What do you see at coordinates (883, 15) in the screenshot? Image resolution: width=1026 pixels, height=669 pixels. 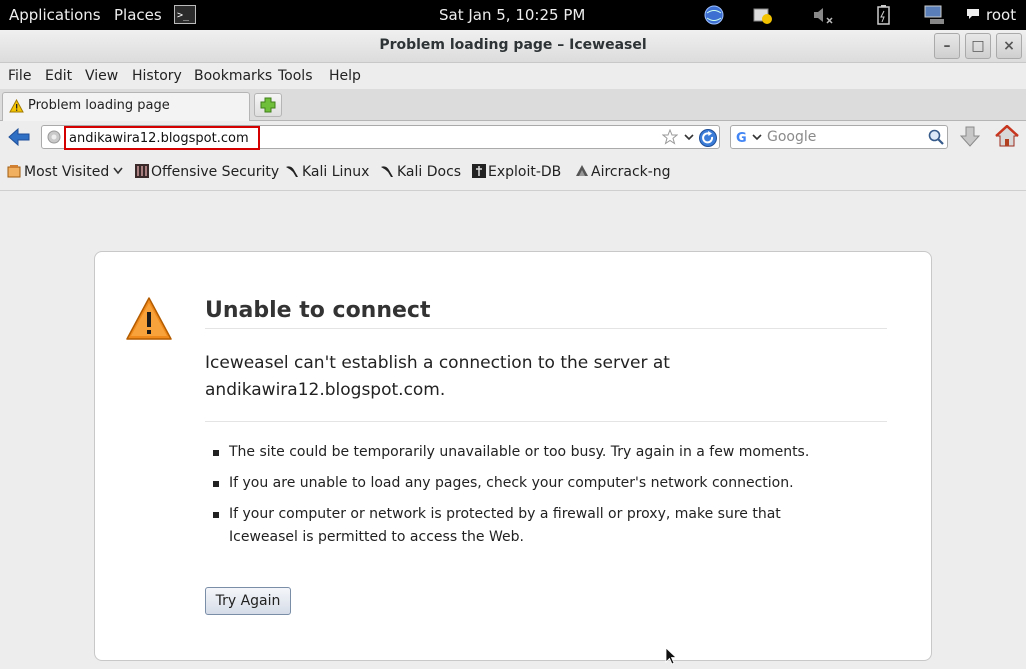 I see `battery-icon` at bounding box center [883, 15].